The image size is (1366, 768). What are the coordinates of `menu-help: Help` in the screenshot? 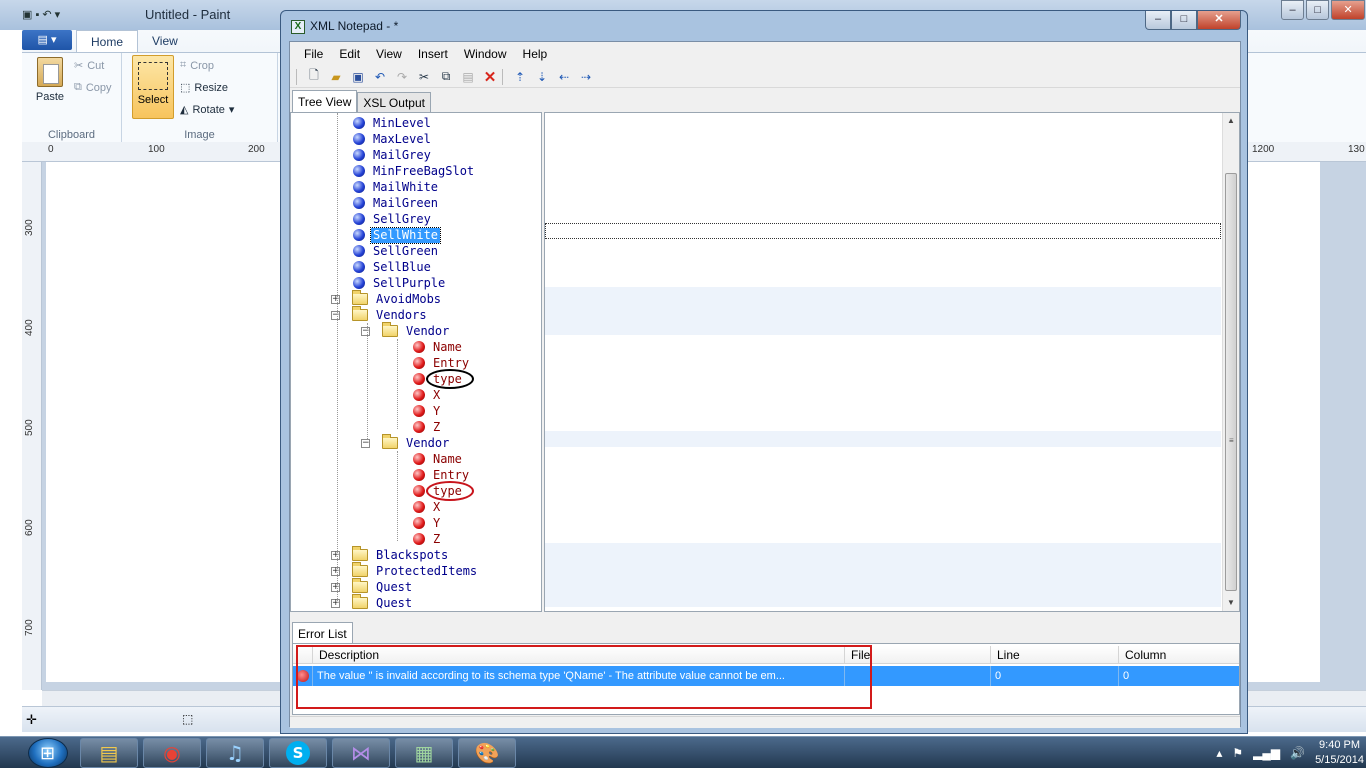 It's located at (535, 54).